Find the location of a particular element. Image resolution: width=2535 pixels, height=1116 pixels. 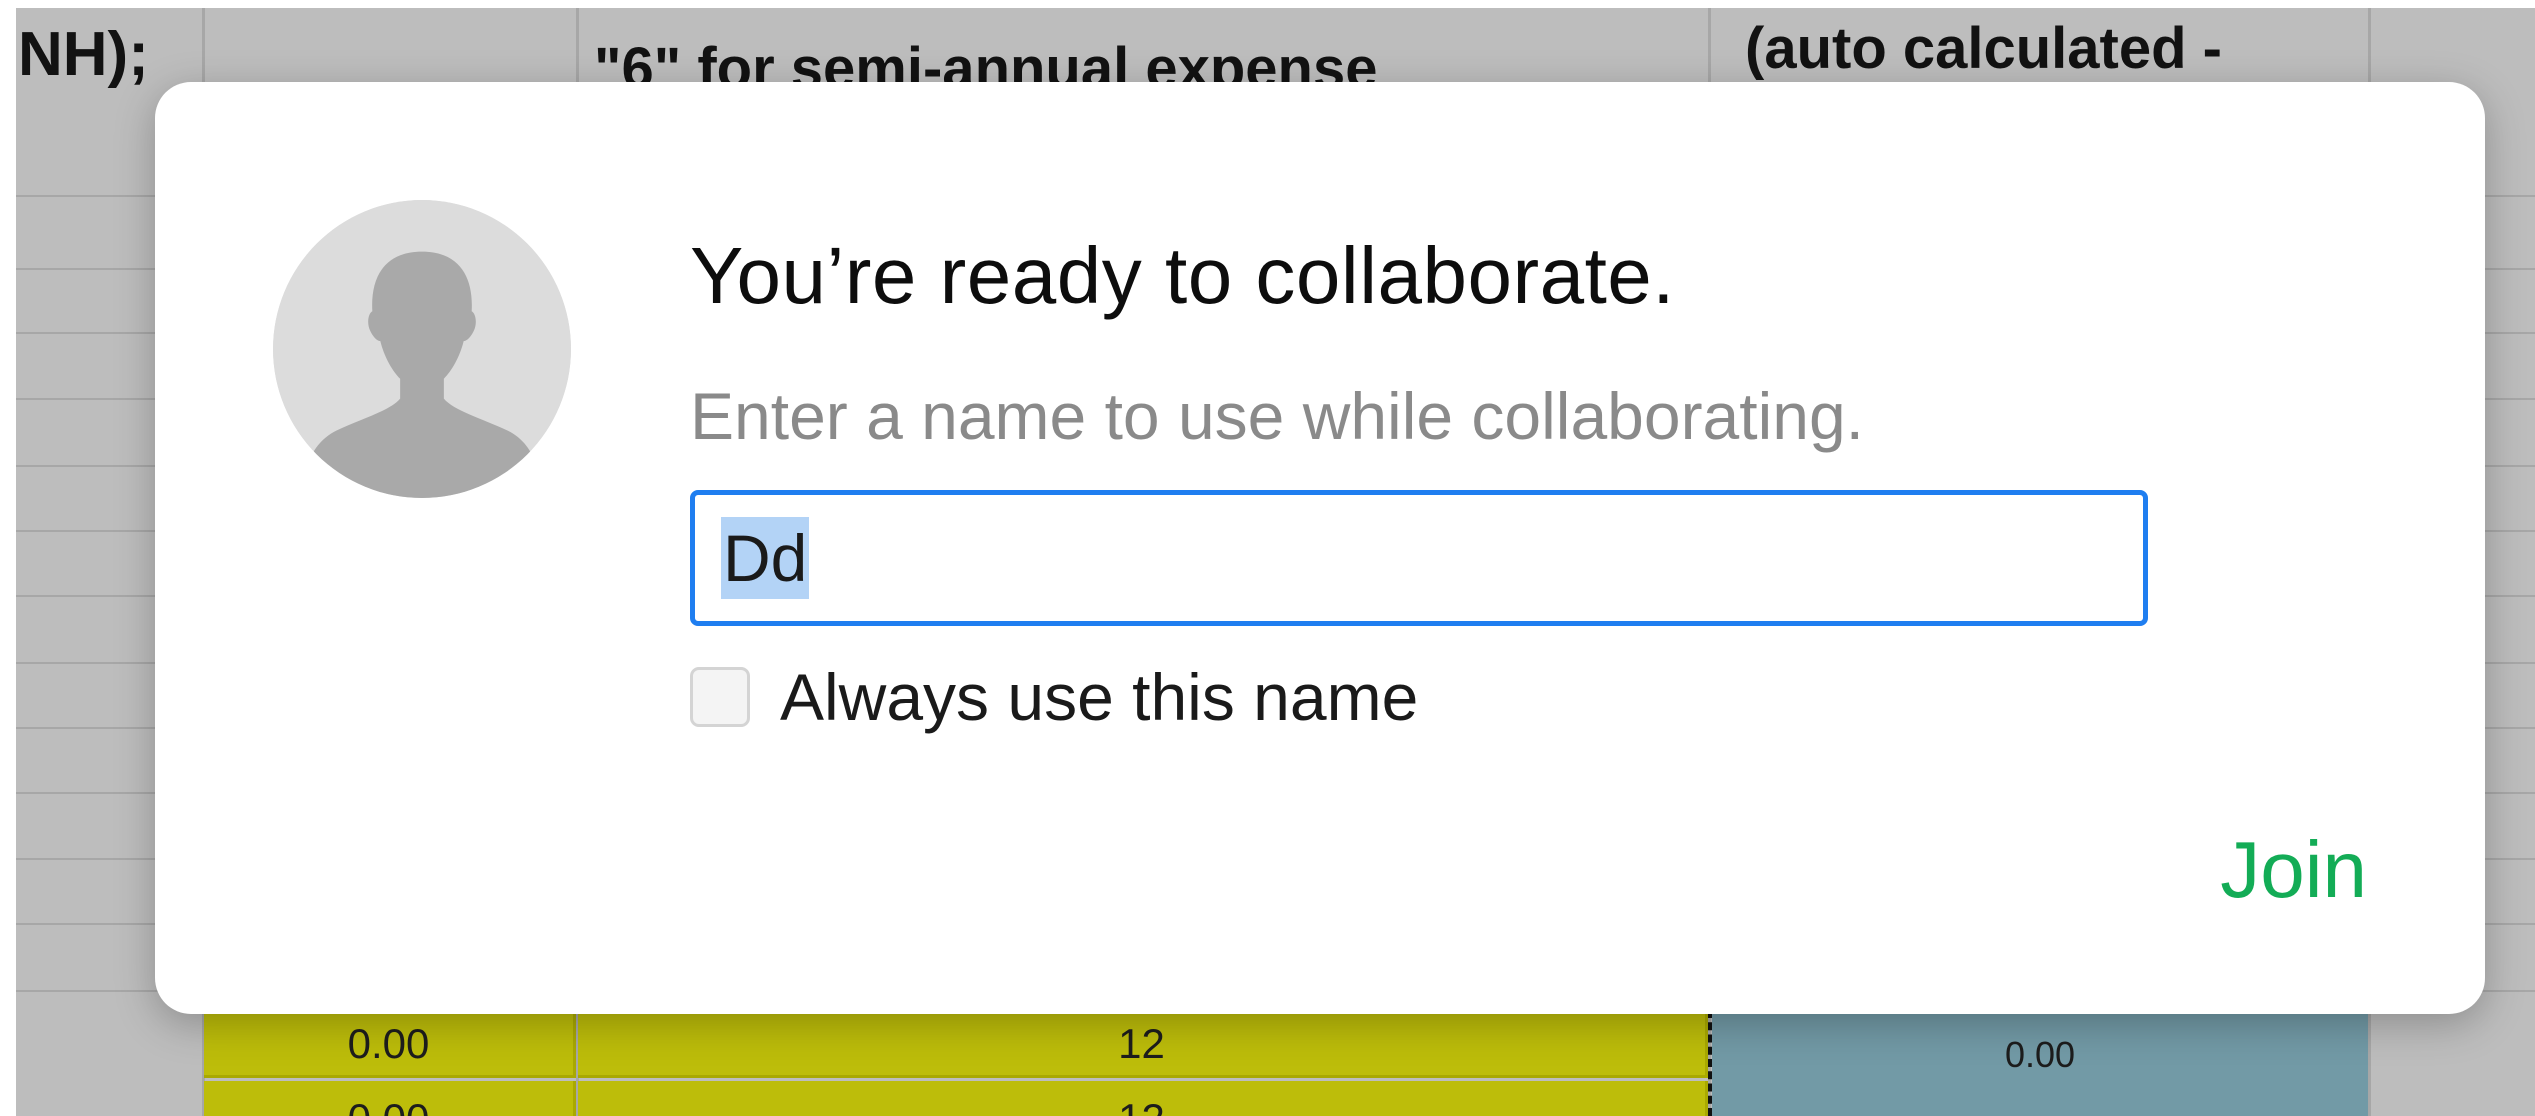

header-cell: (auto calculated - is located at coordinates (1983, 49).